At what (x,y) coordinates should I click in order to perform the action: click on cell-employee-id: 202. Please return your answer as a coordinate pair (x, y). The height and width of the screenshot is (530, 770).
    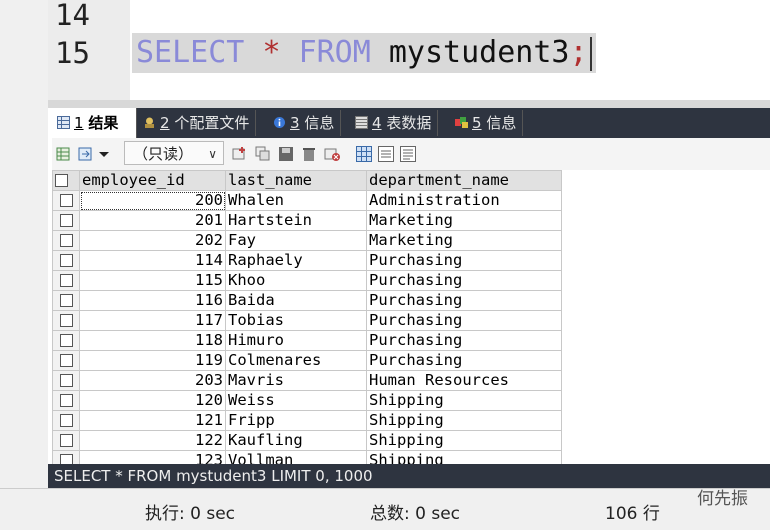
    Looking at the image, I should click on (152, 240).